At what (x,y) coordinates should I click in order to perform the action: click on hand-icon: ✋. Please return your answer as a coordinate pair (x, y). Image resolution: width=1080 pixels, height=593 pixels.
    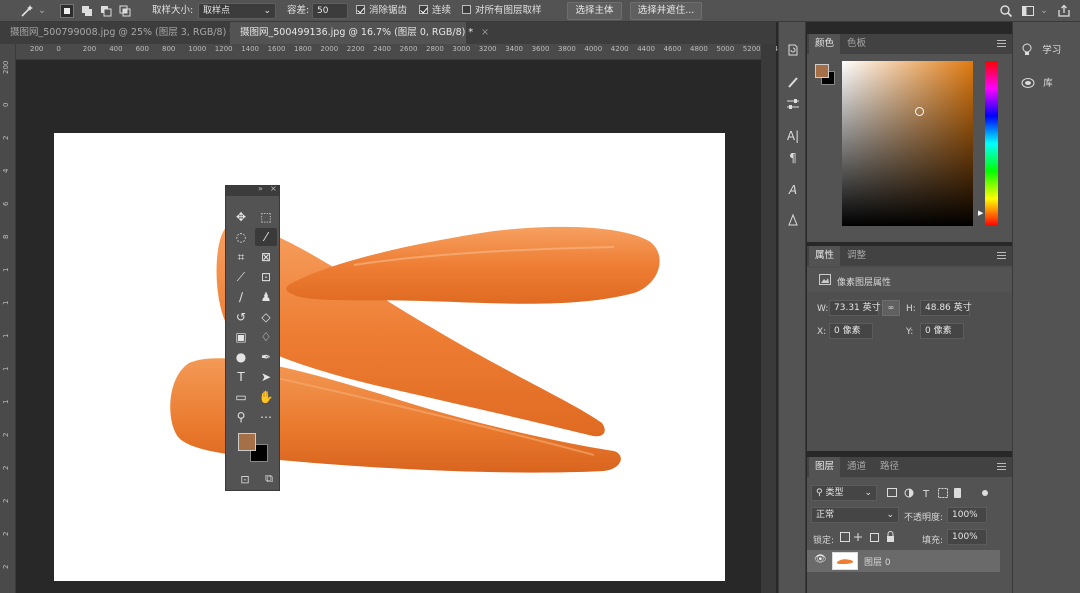
    Looking at the image, I should click on (266, 397).